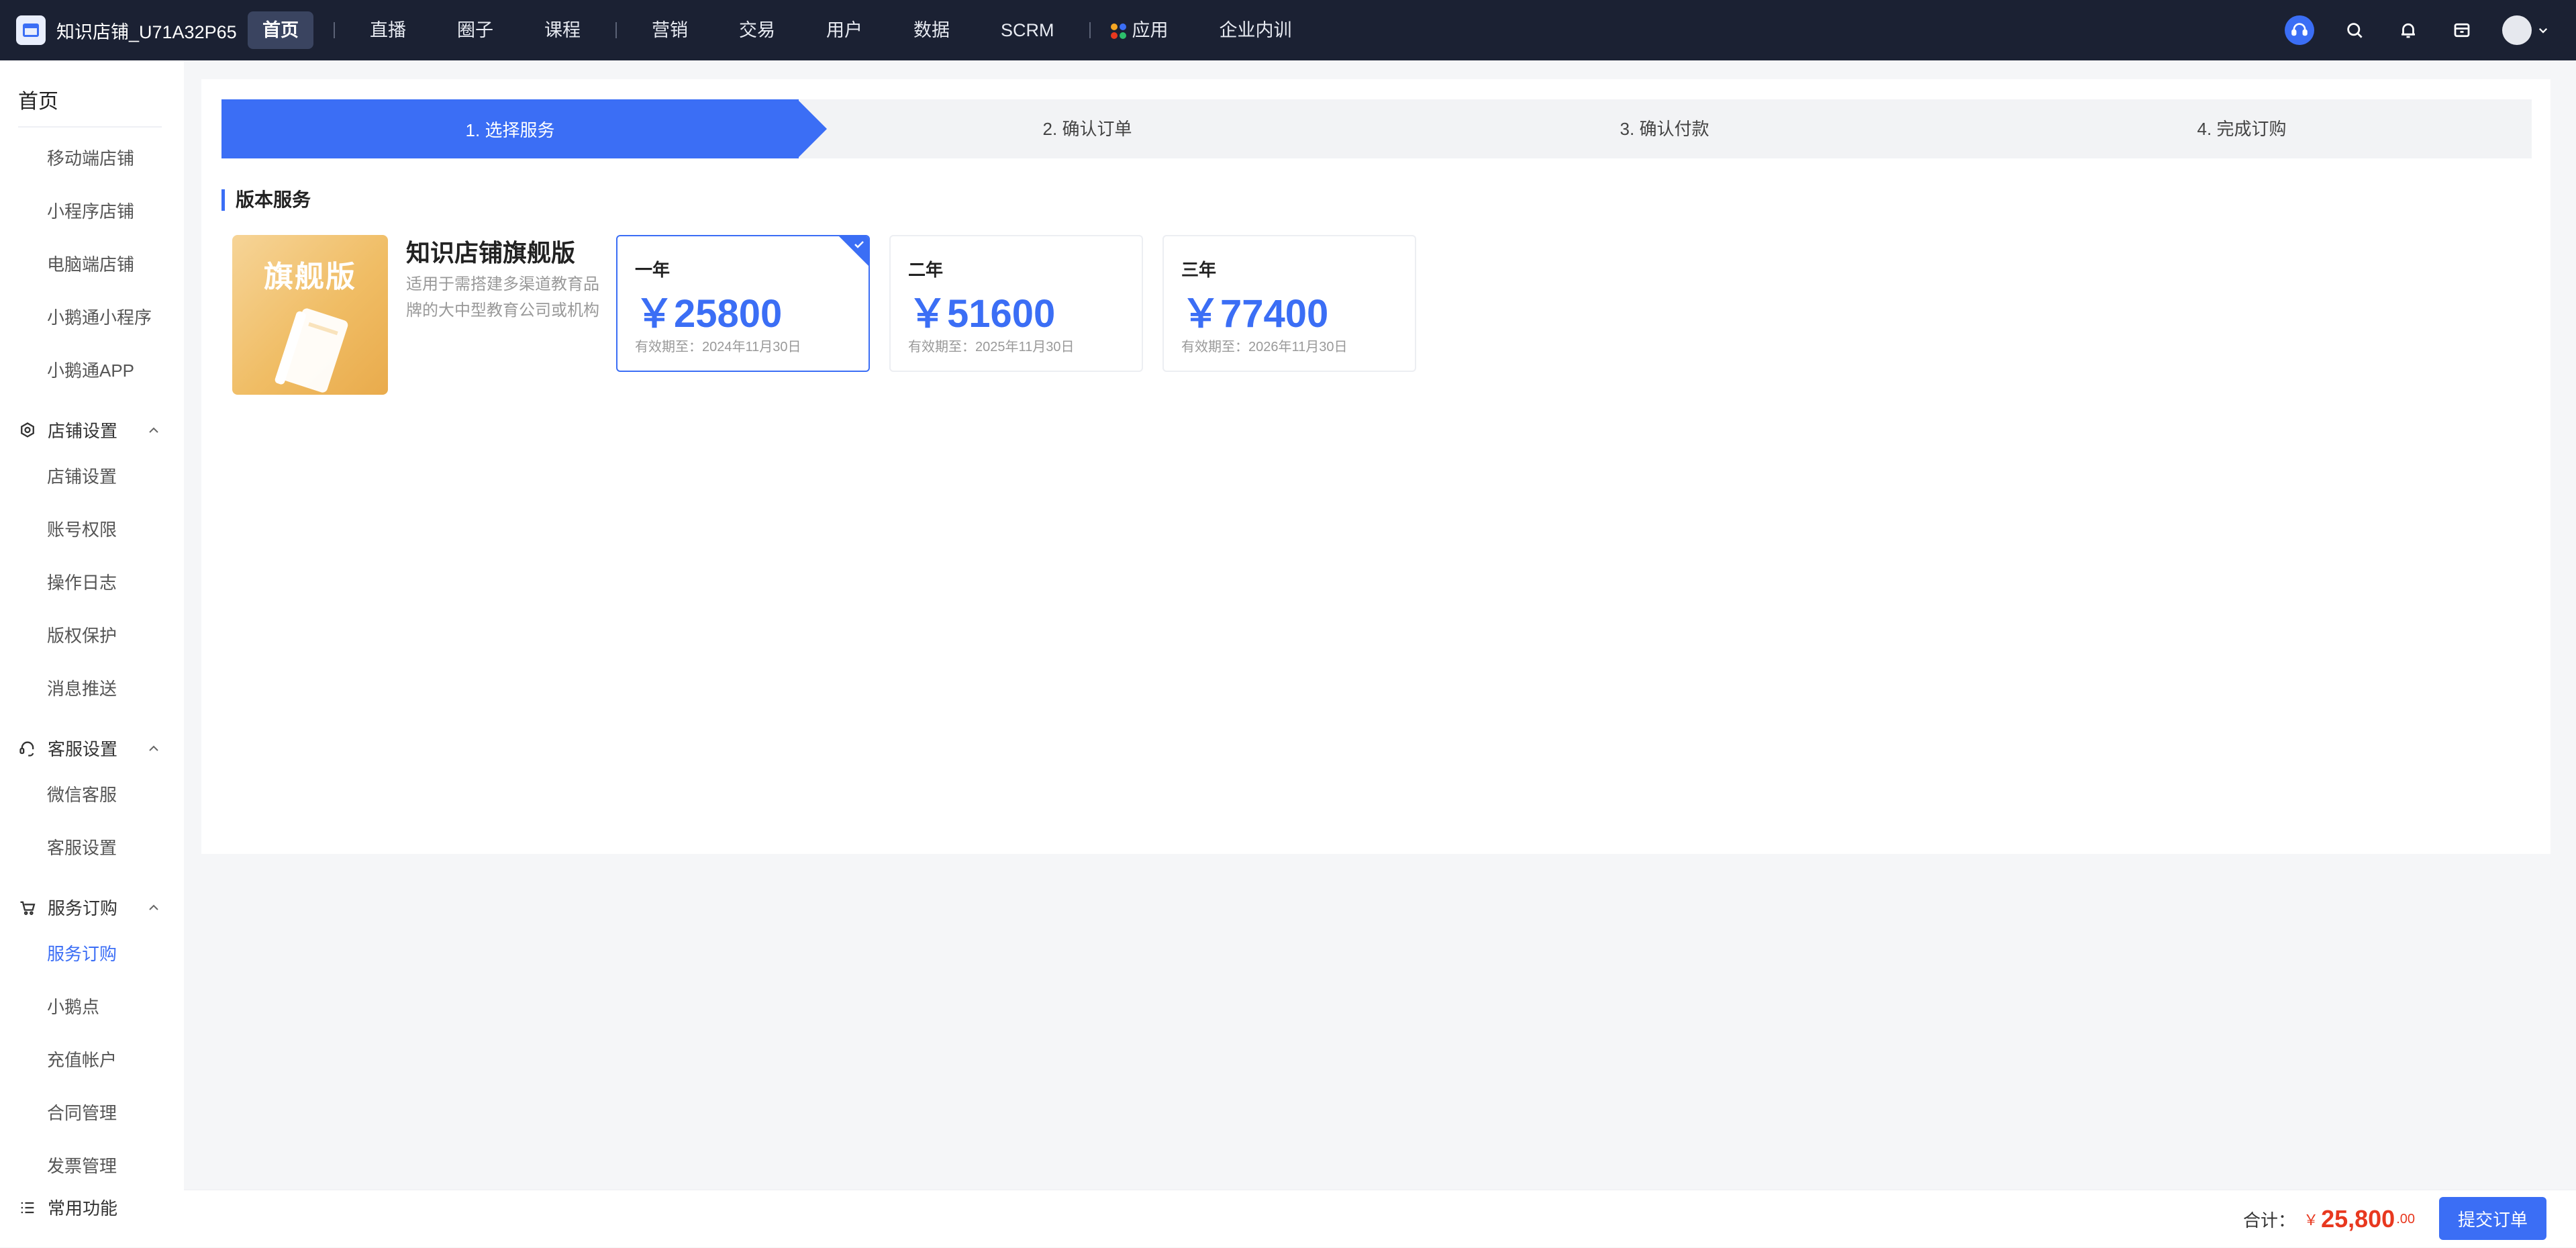 The image size is (2576, 1248). I want to click on sidebar-item-contract-management: 合同管理, so click(82, 1112).